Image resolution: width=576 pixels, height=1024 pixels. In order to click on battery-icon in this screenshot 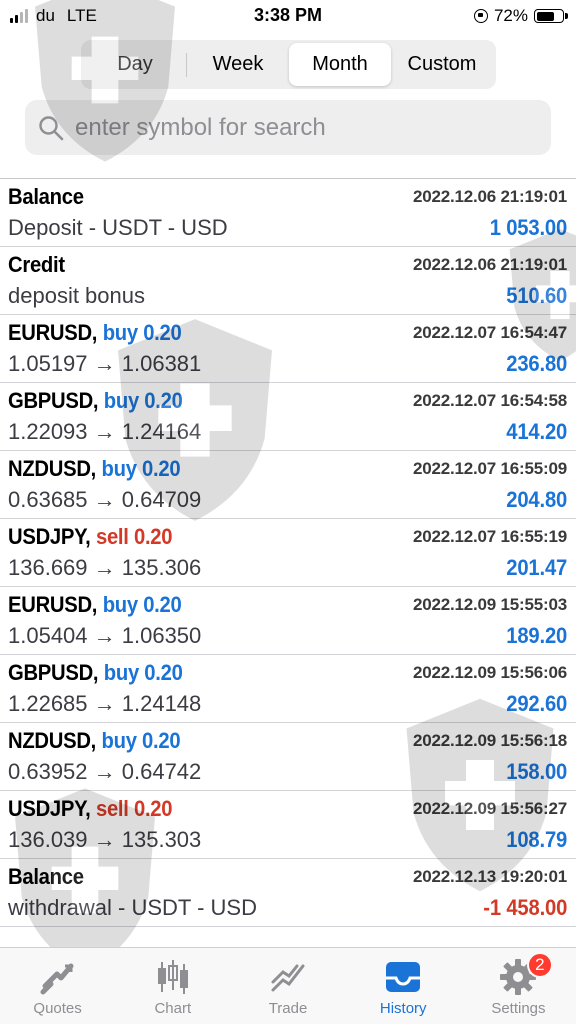, I will do `click(551, 16)`.